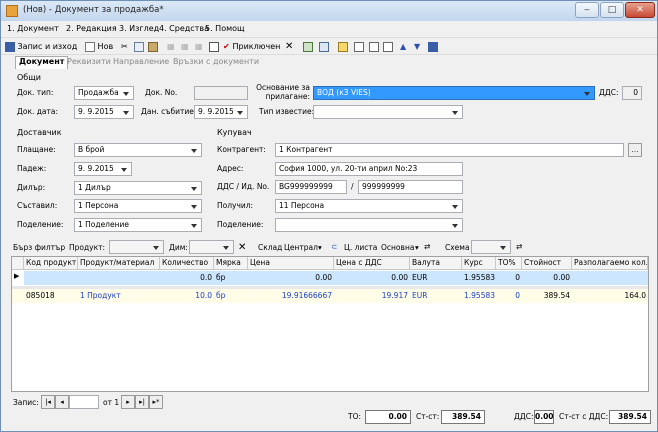  What do you see at coordinates (372, 296) in the screenshot?
I see `cell-price-vat: 19.917` at bounding box center [372, 296].